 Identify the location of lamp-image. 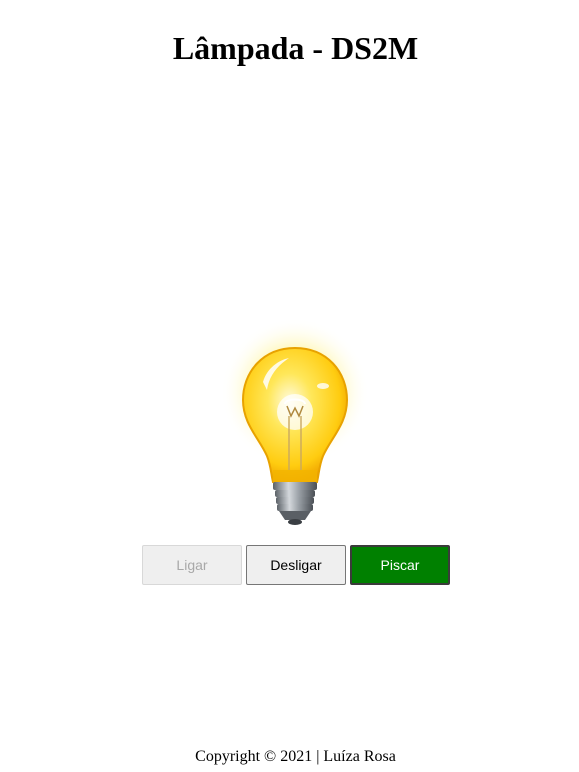
(295, 425).